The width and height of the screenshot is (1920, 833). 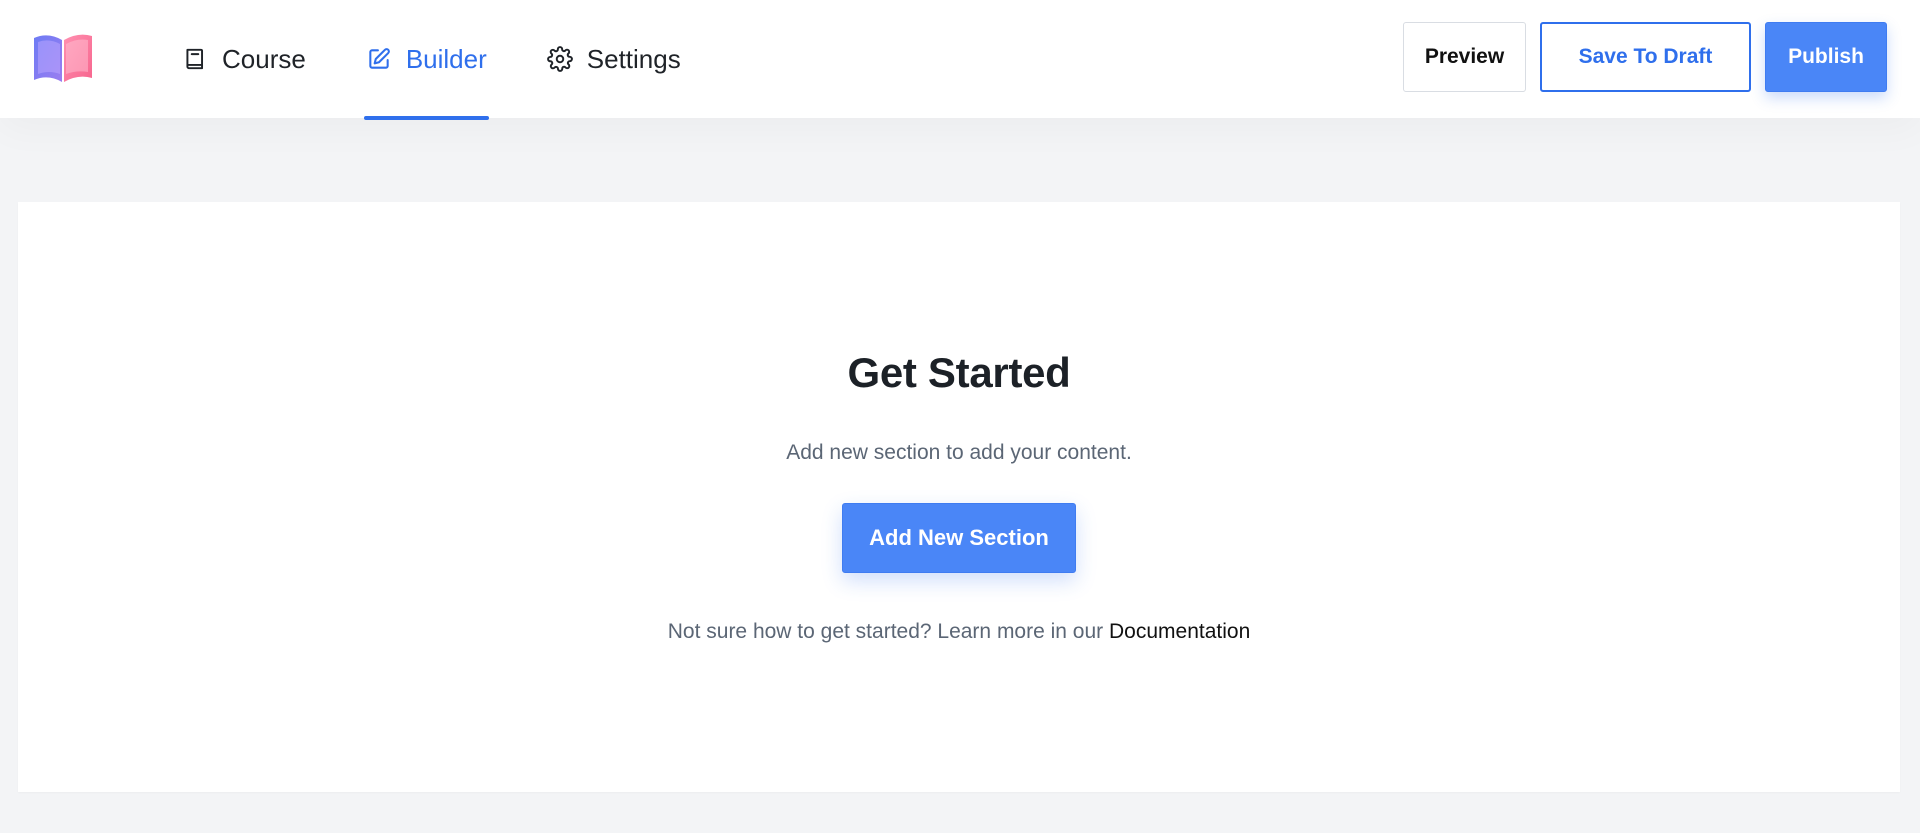 I want to click on gear-icon, so click(x=559, y=59).